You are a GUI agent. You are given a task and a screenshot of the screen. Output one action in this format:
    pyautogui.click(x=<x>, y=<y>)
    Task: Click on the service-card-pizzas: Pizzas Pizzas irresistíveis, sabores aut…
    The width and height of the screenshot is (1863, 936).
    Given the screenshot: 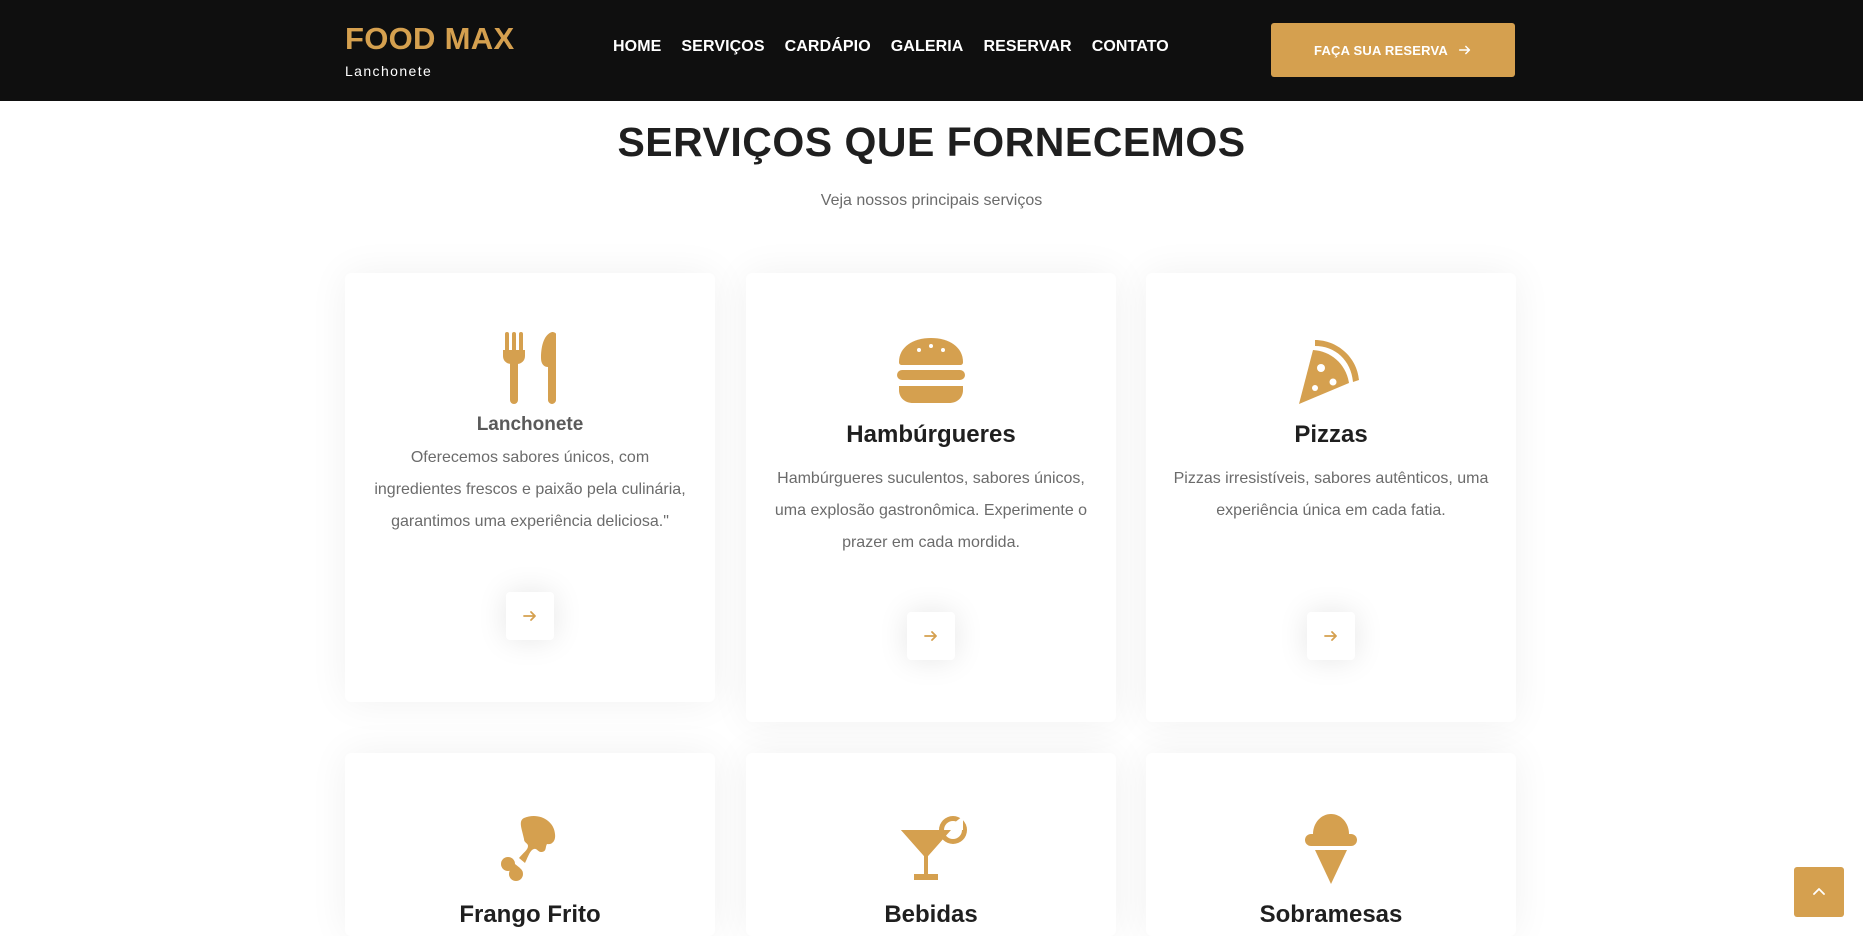 What is the action you would take?
    pyautogui.click(x=1331, y=497)
    